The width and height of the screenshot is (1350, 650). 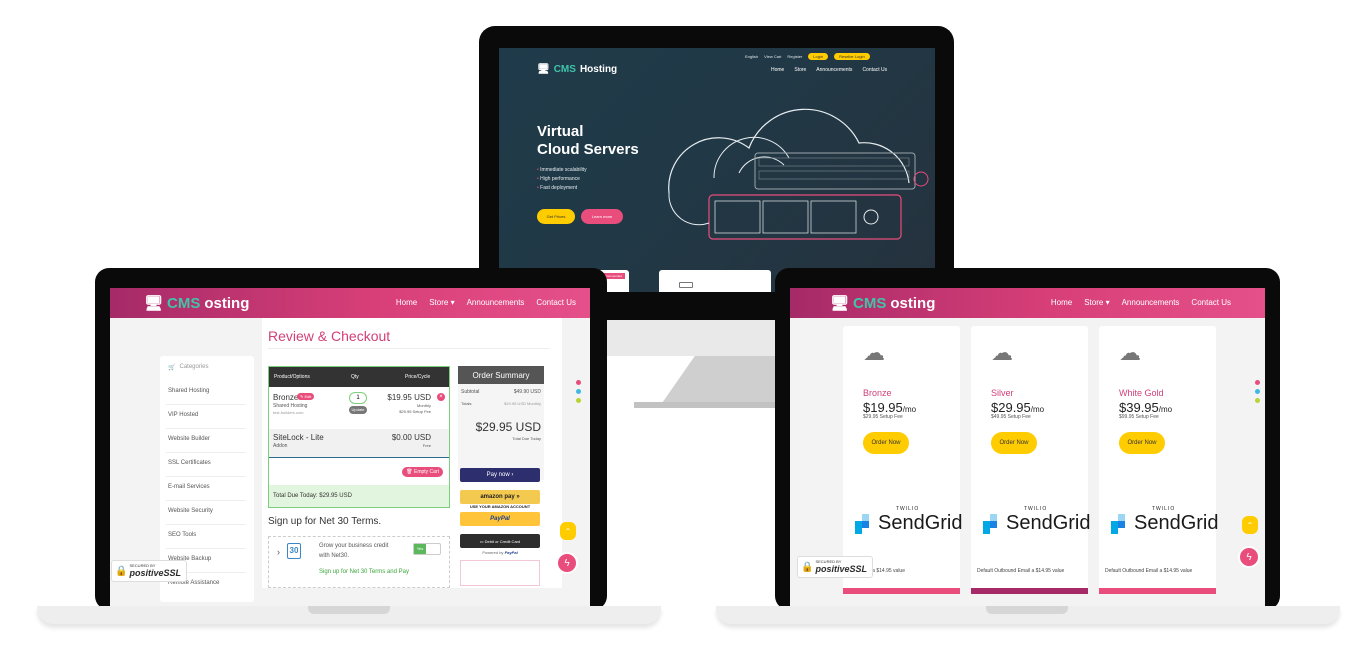 I want to click on hero-title-line2: Cloud Servers, so click(x=588, y=149).